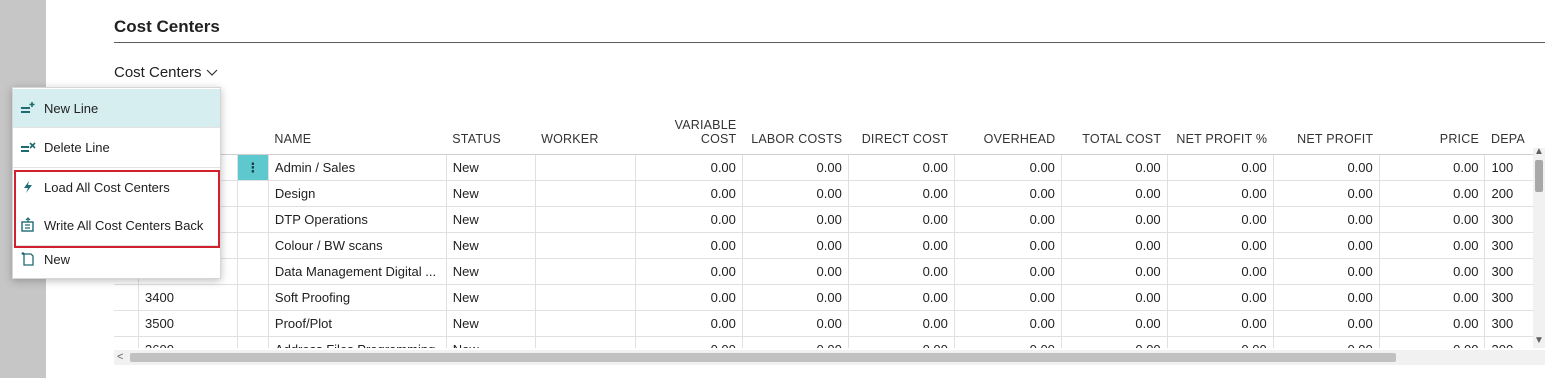  I want to click on scroll-down-icon: ▼, so click(1539, 340).